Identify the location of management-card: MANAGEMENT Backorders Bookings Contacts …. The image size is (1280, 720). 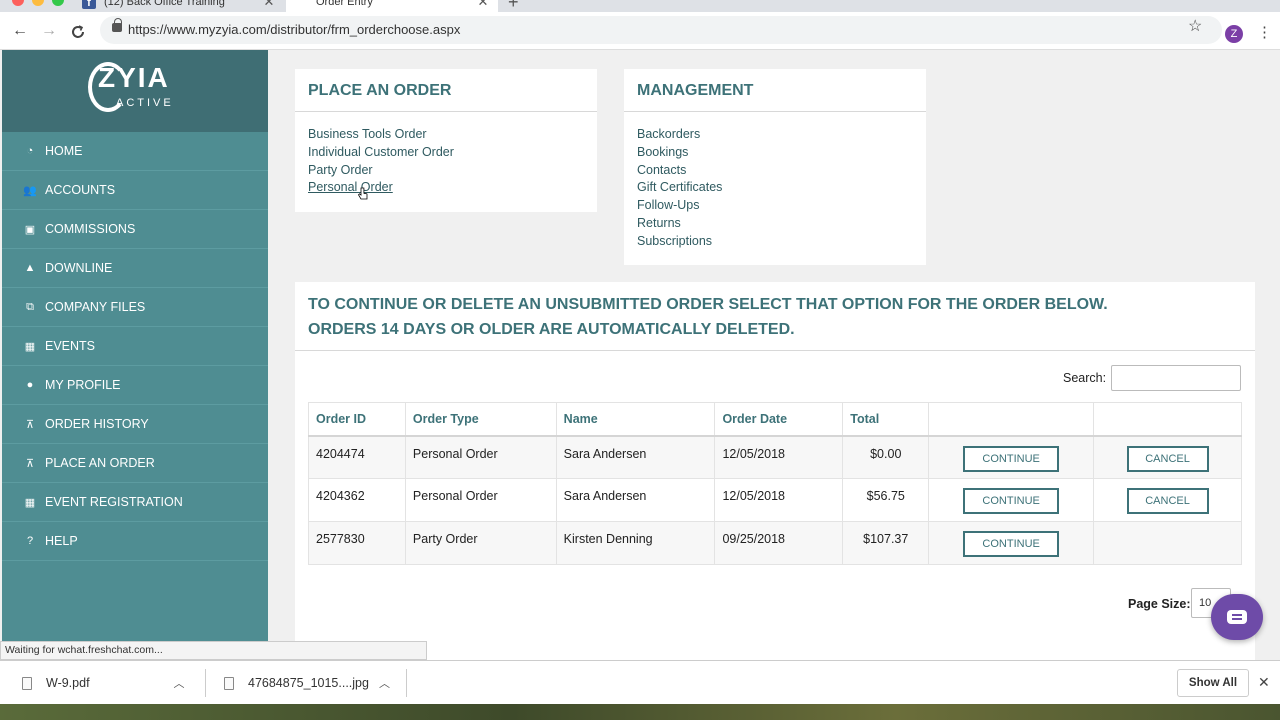
(775, 167).